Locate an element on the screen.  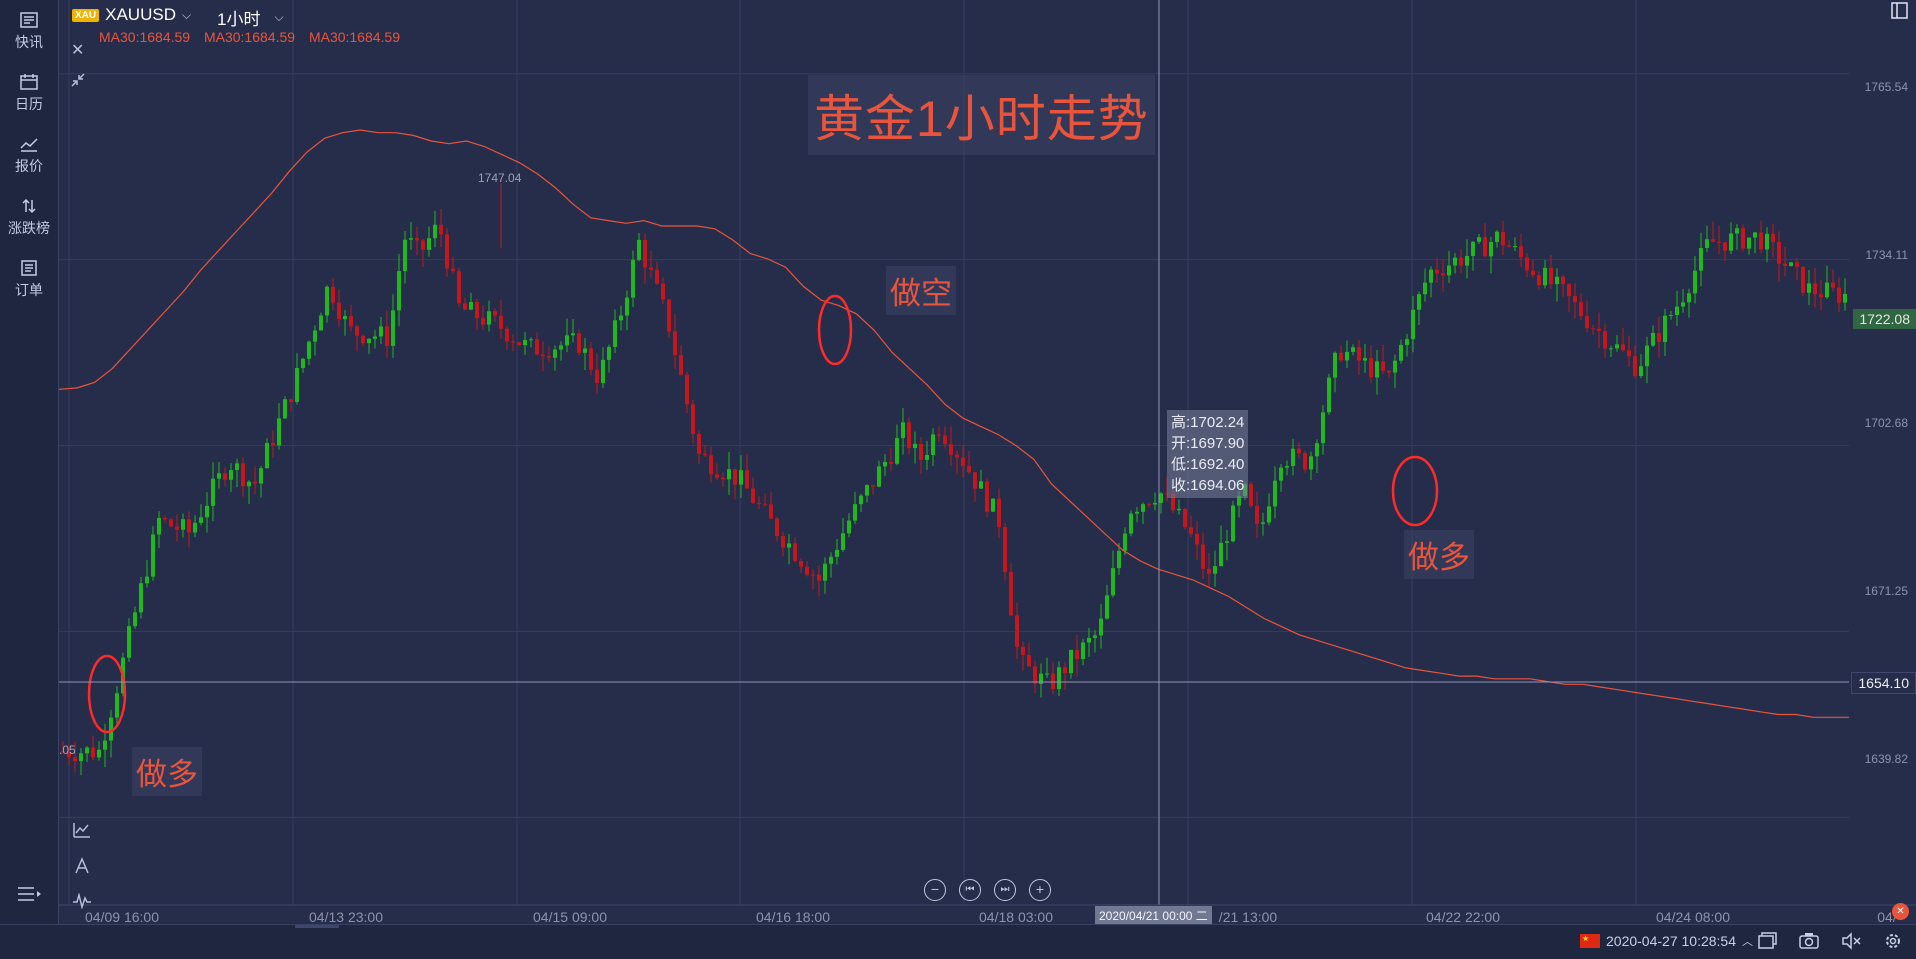
layout-icon is located at coordinates (1767, 943).